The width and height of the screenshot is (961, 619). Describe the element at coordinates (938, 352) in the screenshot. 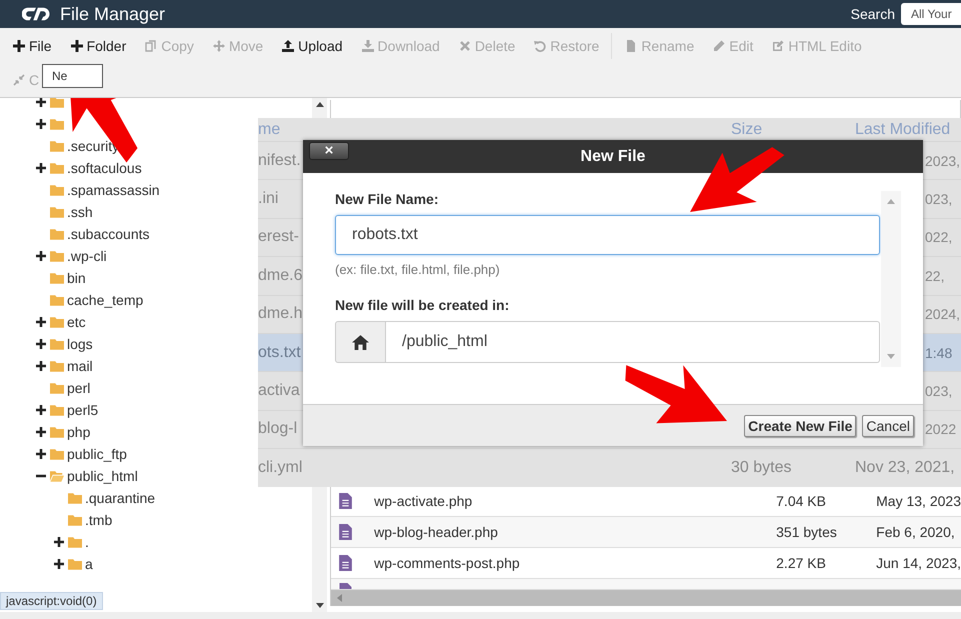

I see `file-date: 1:48` at that location.